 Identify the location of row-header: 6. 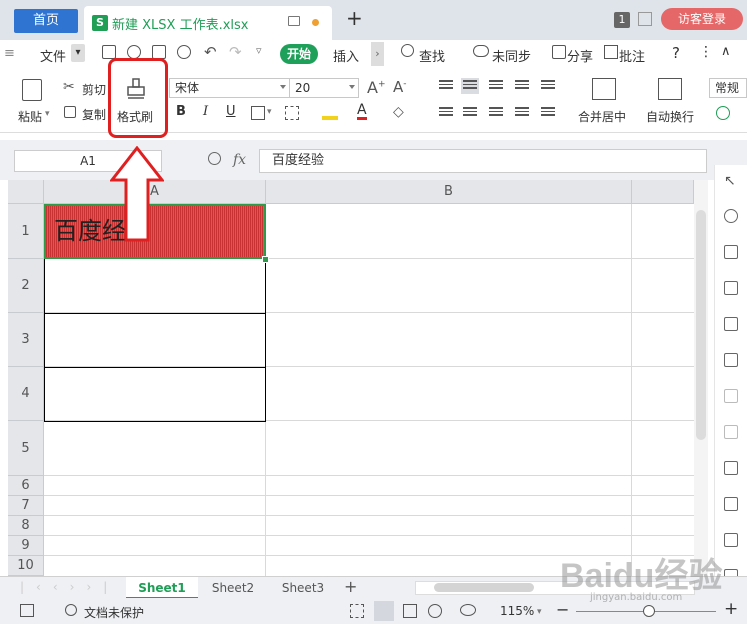
(26, 486).